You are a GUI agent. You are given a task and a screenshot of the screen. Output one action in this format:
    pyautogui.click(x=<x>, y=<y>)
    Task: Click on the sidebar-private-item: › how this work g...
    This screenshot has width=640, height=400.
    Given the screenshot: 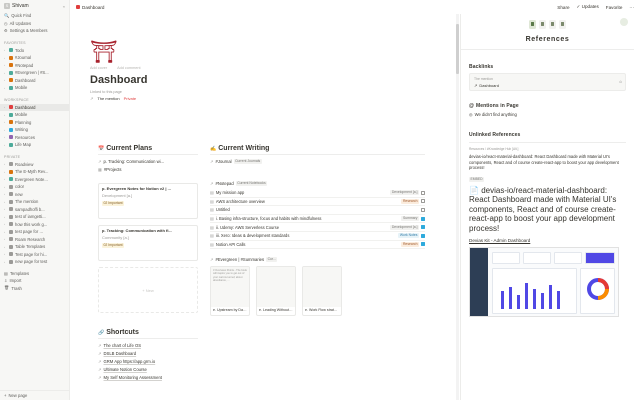 What is the action you would take?
    pyautogui.click(x=34, y=225)
    